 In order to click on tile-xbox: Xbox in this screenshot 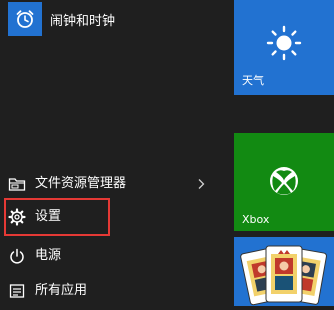, I will do `click(284, 182)`.